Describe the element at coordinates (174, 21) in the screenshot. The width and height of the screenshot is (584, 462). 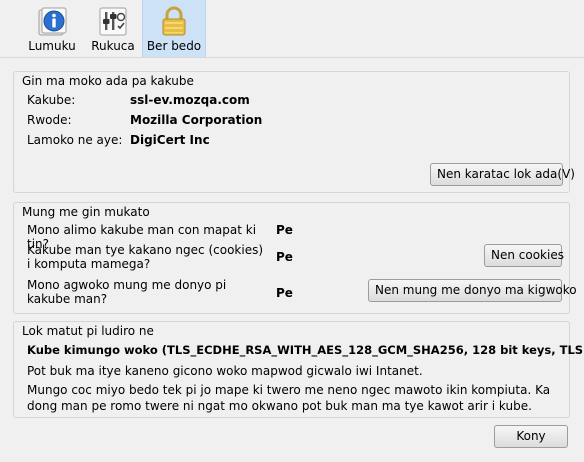
I see `lock-icon` at that location.